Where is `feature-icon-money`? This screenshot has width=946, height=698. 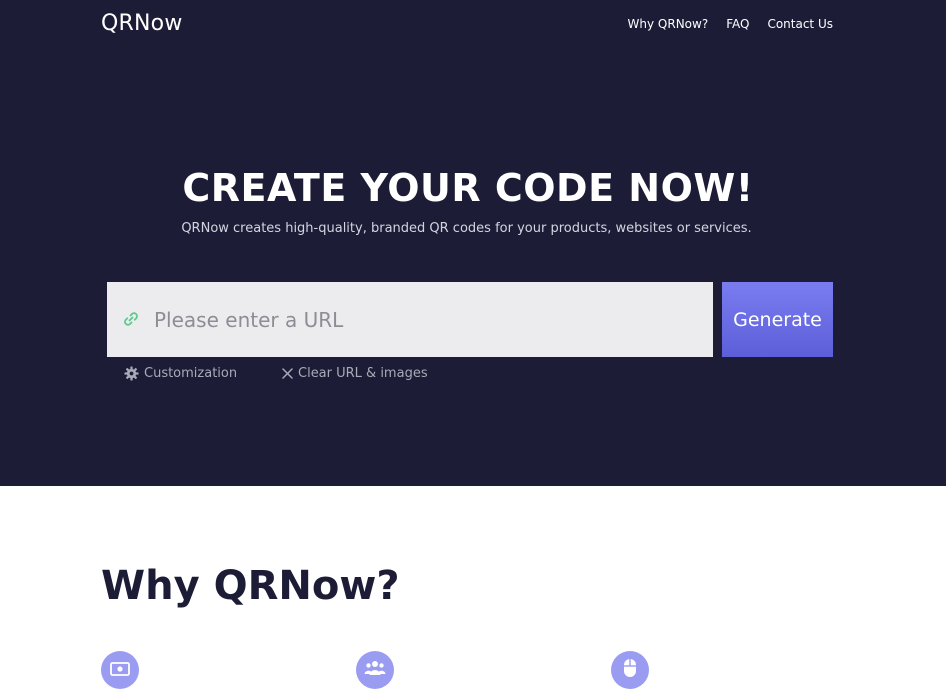
feature-icon-money is located at coordinates (120, 670).